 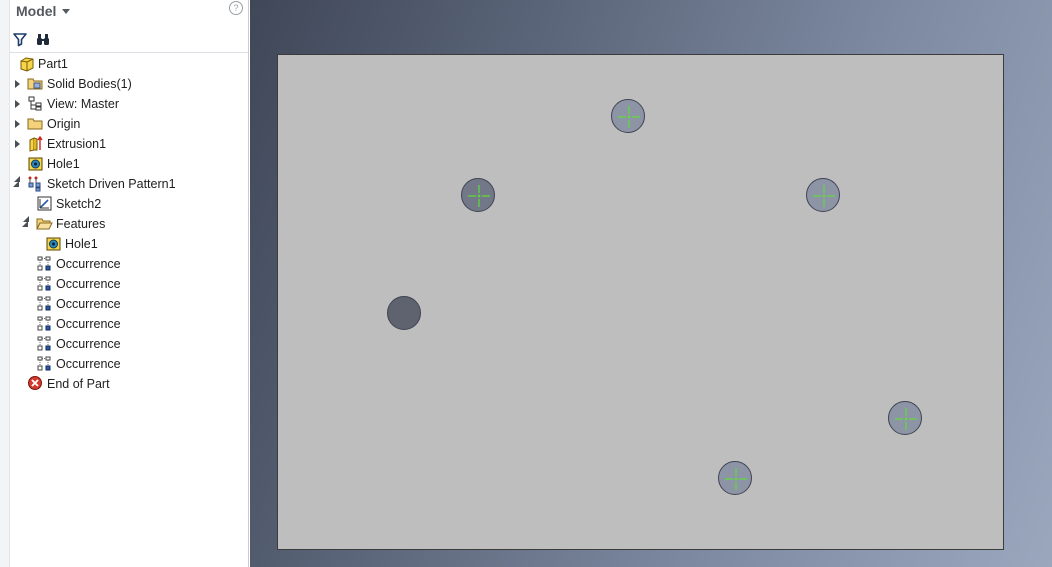 What do you see at coordinates (89, 84) in the screenshot?
I see `tree-item-label: Solid Bodies(1)` at bounding box center [89, 84].